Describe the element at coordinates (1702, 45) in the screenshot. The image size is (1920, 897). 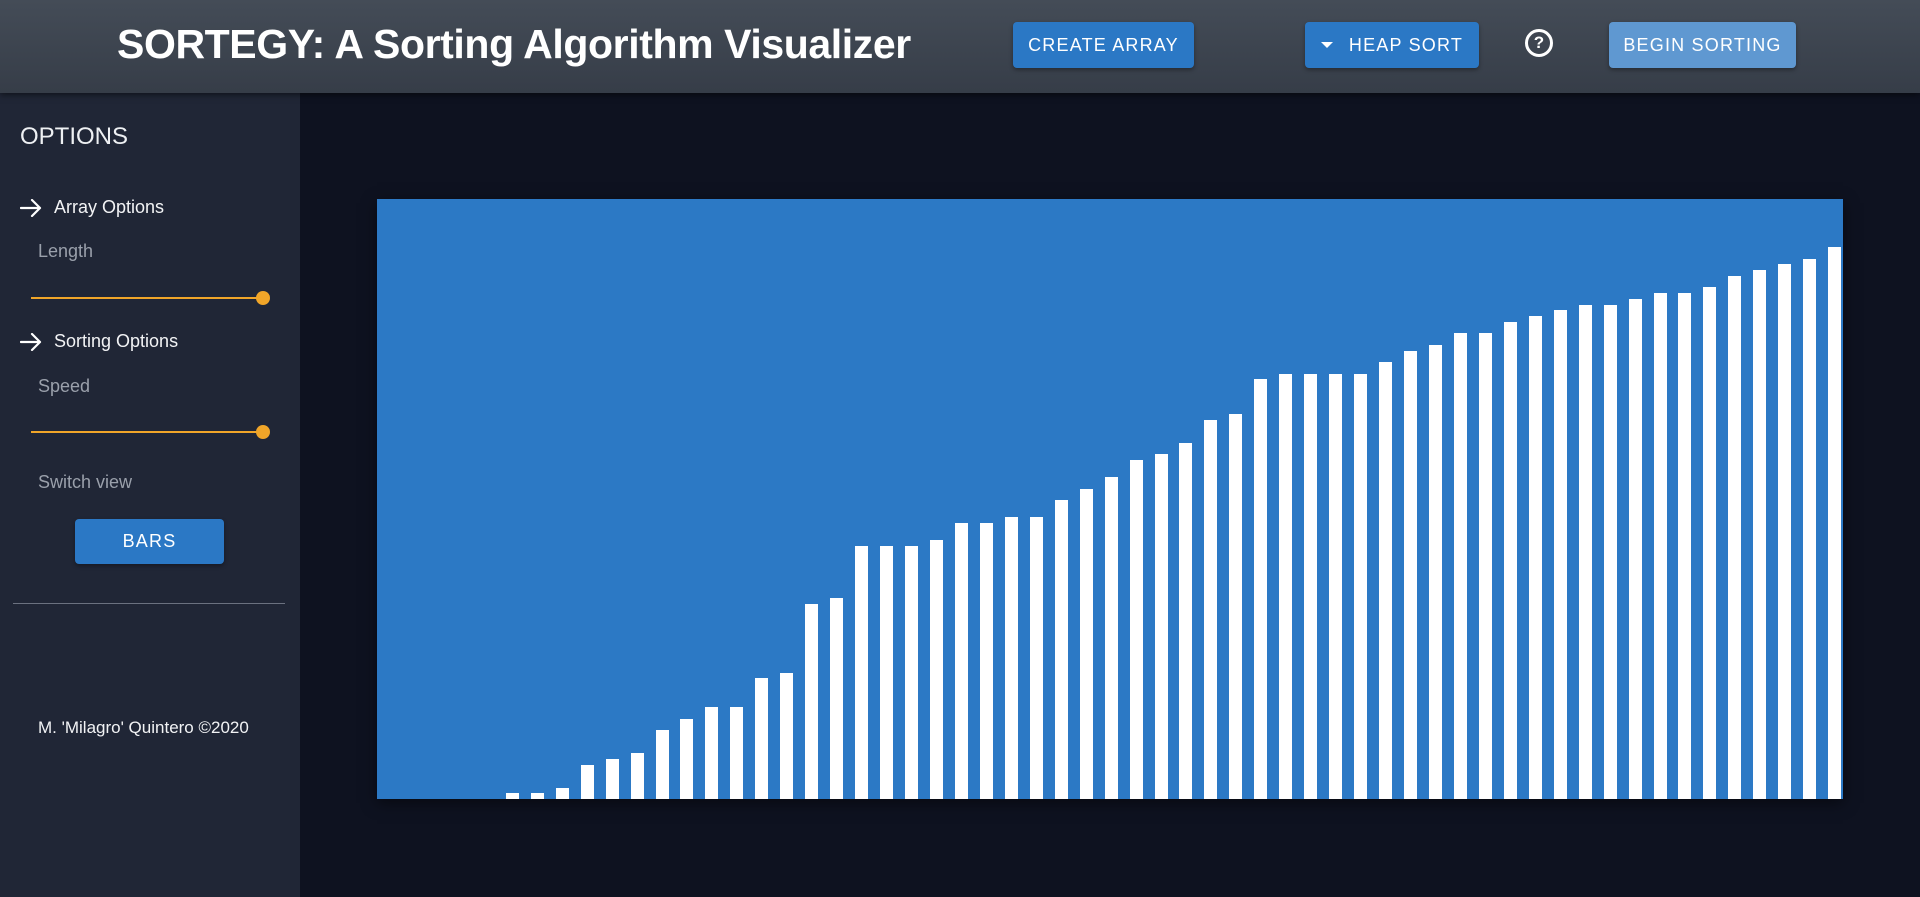
I see `begin-sorting-button: BEGIN SORTING` at that location.